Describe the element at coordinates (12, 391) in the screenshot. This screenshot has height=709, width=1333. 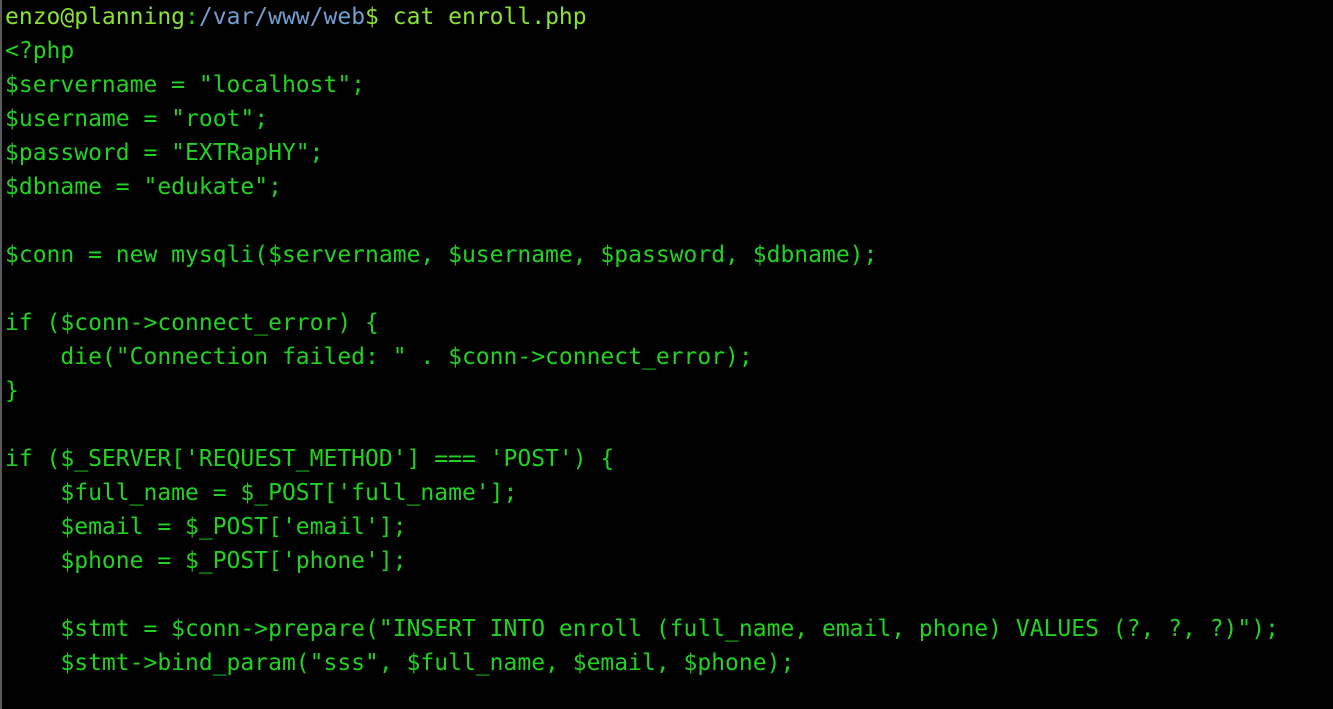
I see `code-line: }` at that location.